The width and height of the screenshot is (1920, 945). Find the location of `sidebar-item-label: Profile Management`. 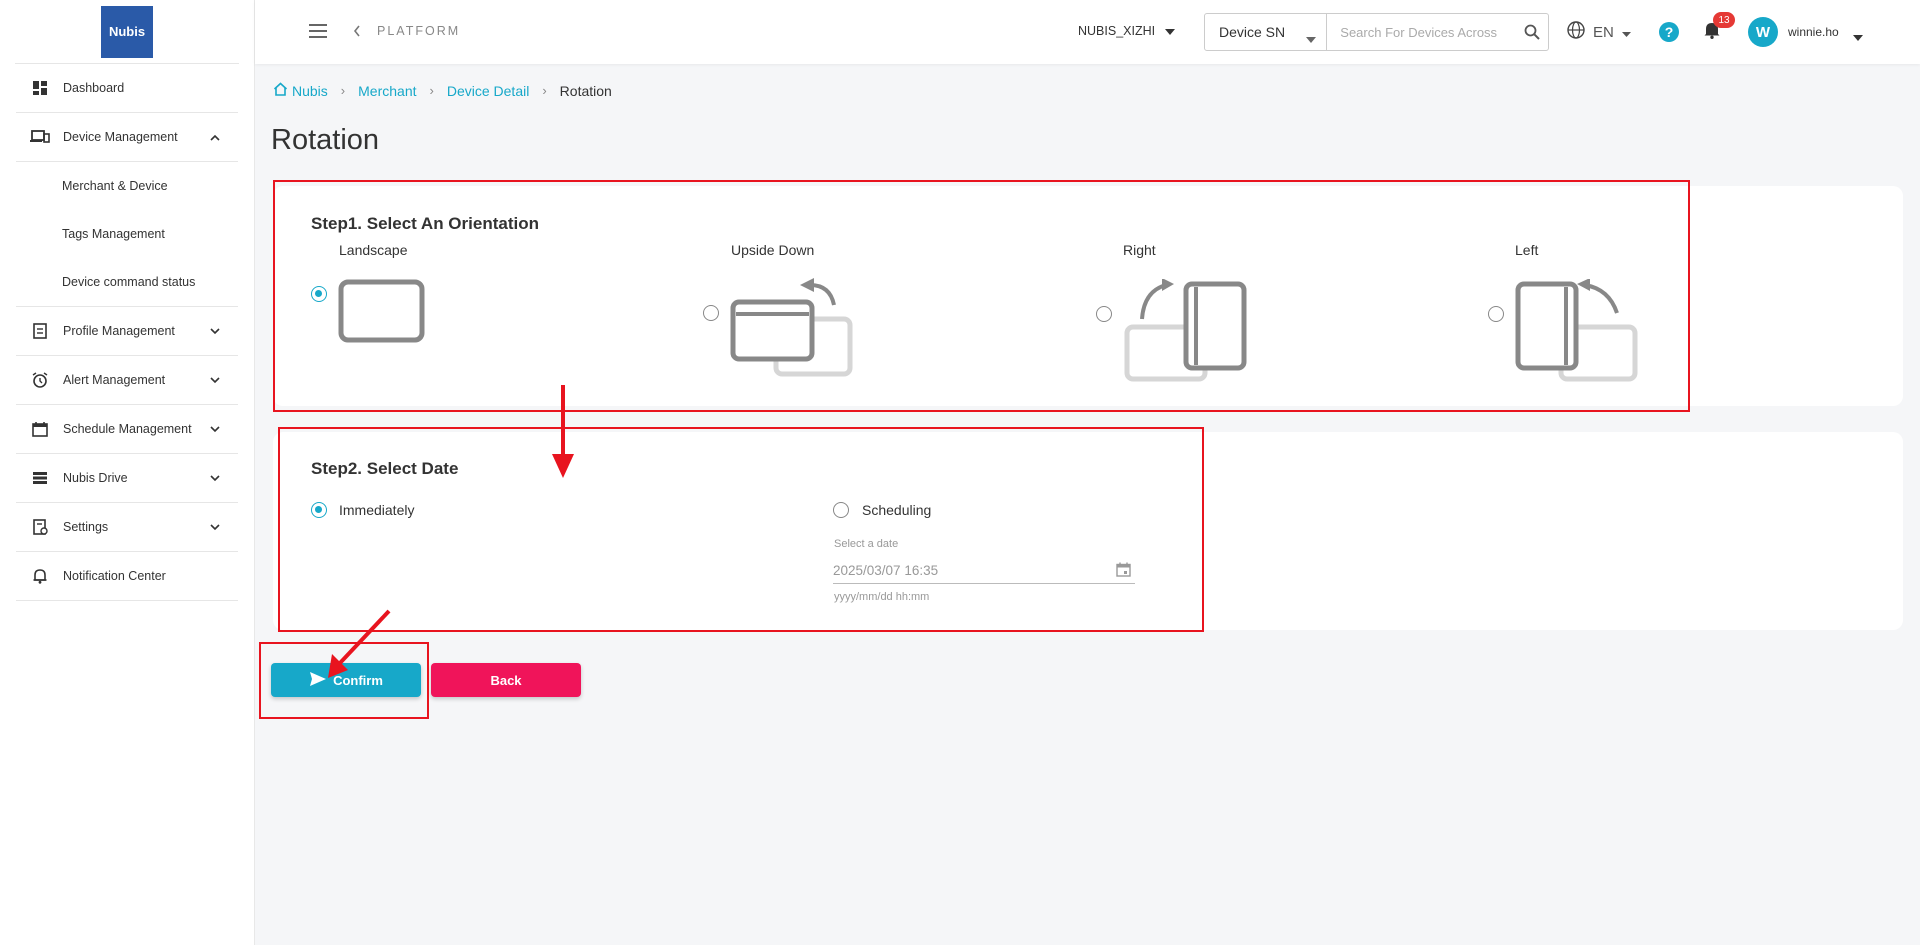

sidebar-item-label: Profile Management is located at coordinates (119, 331).